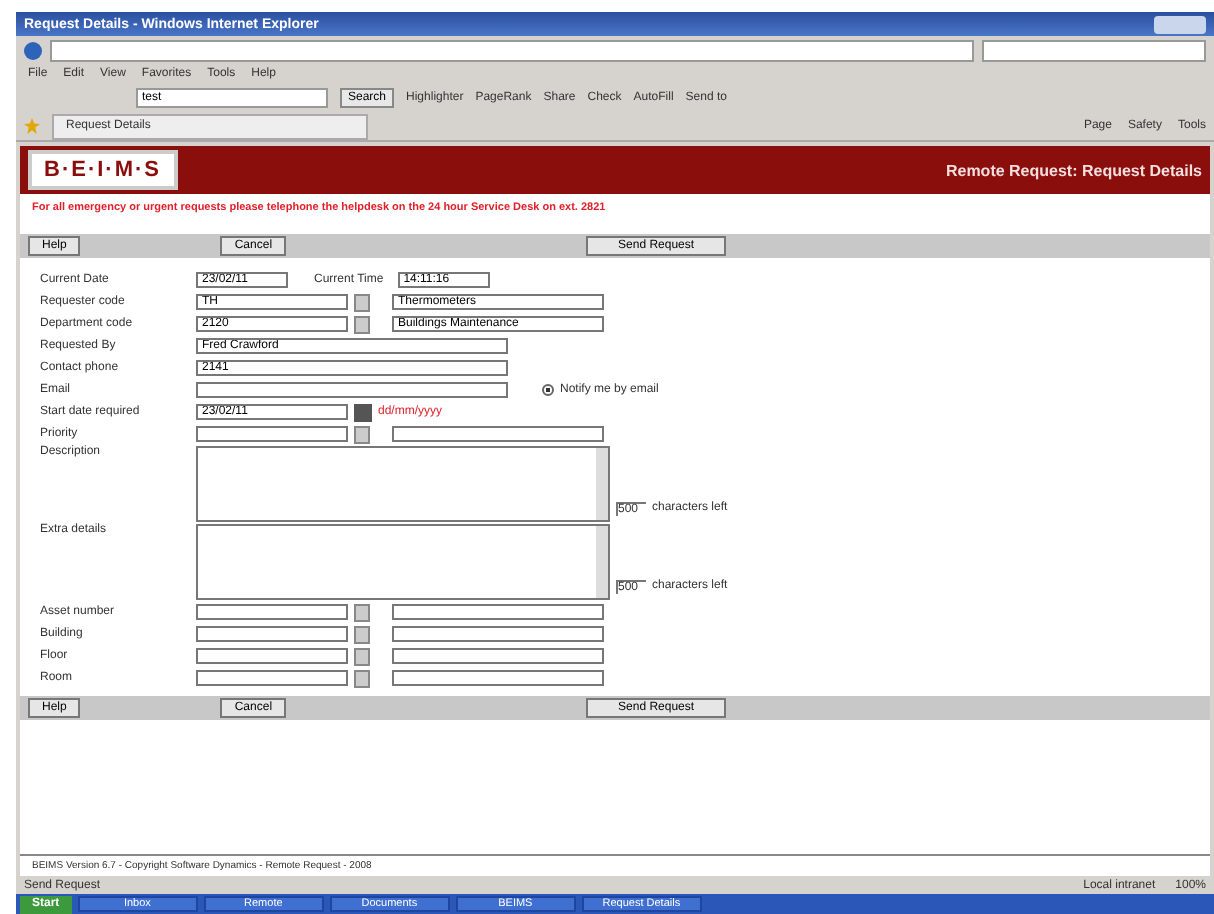  What do you see at coordinates (363, 412) in the screenshot?
I see `calendar-icon` at bounding box center [363, 412].